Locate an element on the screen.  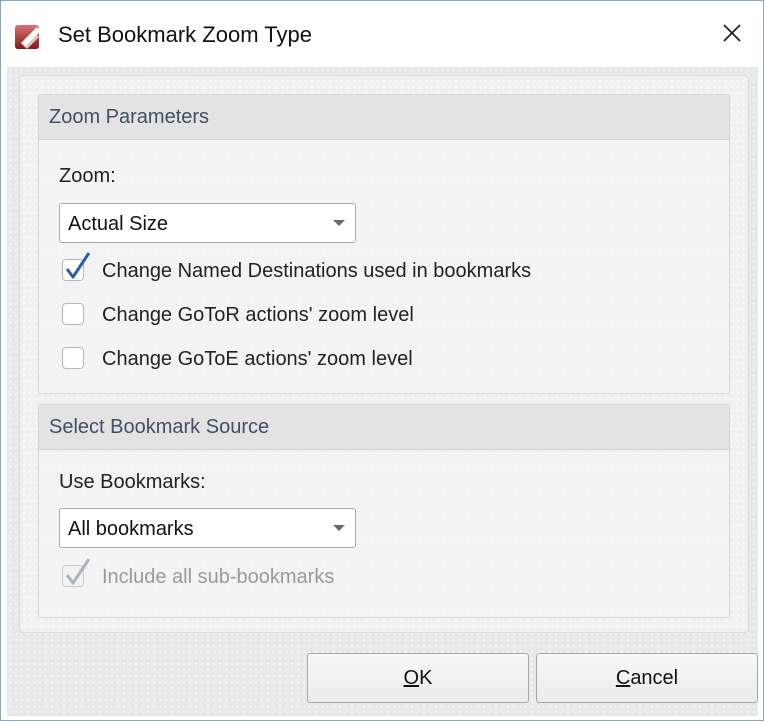
cancel-button: Cancel is located at coordinates (647, 678).